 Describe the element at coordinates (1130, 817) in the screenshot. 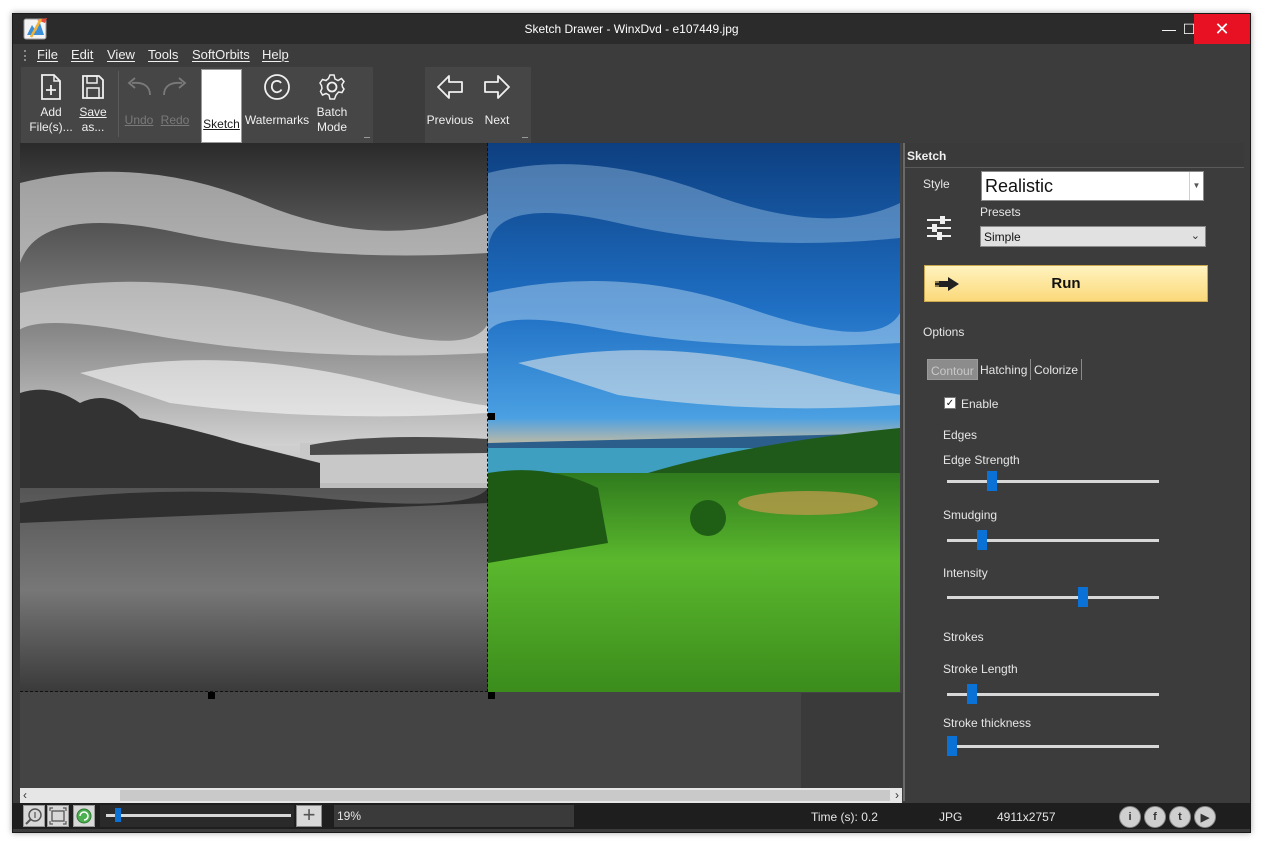

I see `info-icon: i` at that location.